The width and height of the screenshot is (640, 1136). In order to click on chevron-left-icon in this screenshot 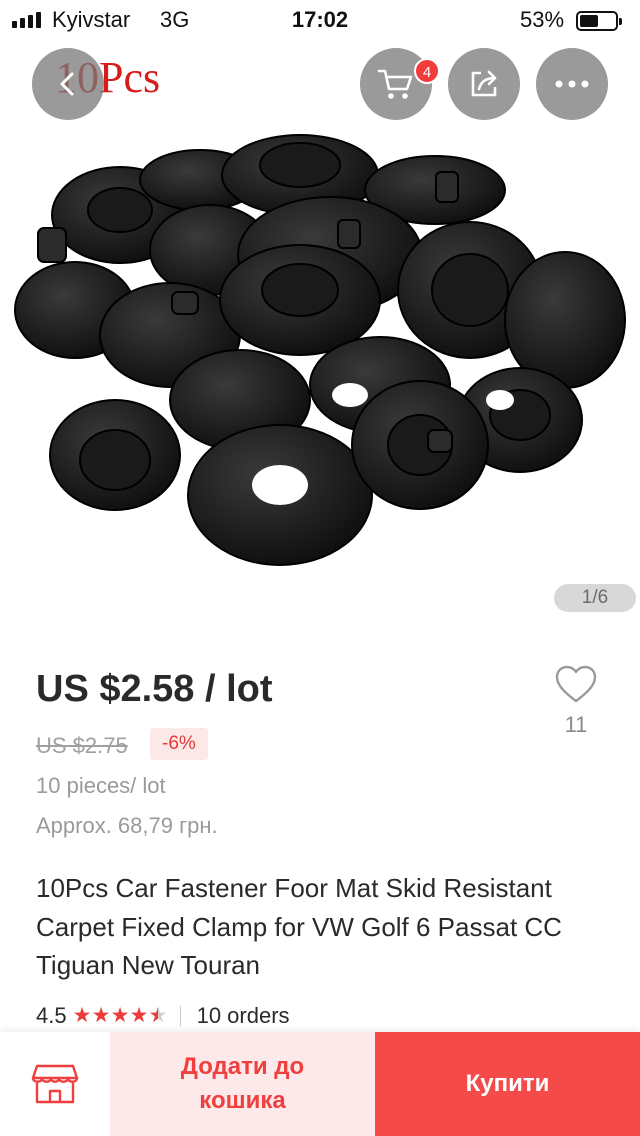, I will do `click(67, 84)`.